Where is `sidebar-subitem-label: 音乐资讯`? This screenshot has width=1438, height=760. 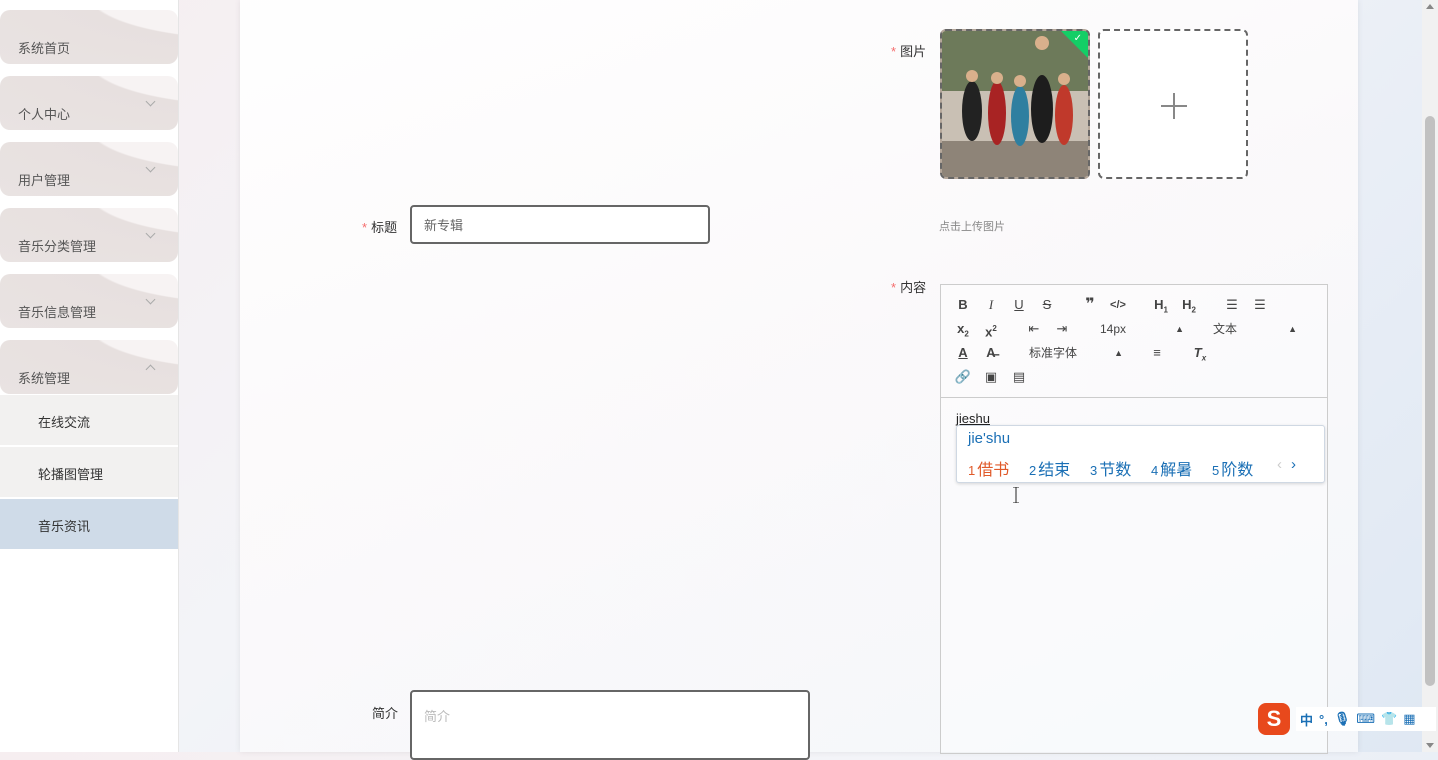
sidebar-subitem-label: 音乐资讯 is located at coordinates (64, 526).